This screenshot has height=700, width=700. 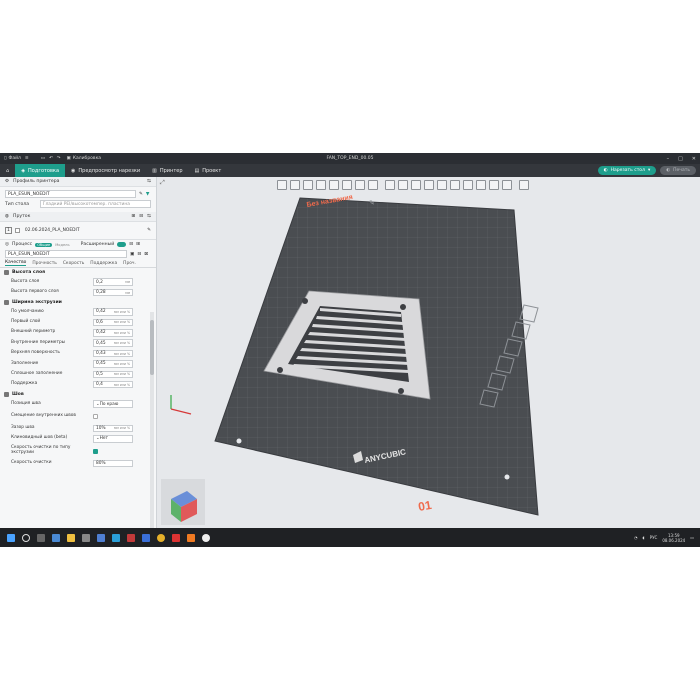 What do you see at coordinates (113, 353) in the screenshot?
I see `setting-input: 0,43 мм или %` at bounding box center [113, 353].